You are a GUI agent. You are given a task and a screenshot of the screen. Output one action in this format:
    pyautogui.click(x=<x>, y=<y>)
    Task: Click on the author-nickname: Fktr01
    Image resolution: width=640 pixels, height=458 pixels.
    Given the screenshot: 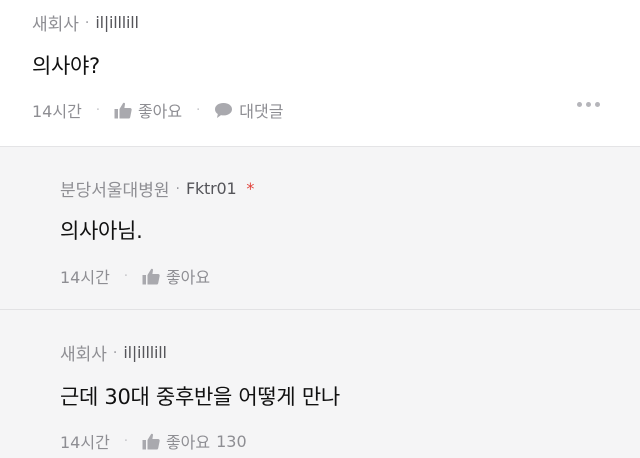 What is the action you would take?
    pyautogui.click(x=211, y=188)
    